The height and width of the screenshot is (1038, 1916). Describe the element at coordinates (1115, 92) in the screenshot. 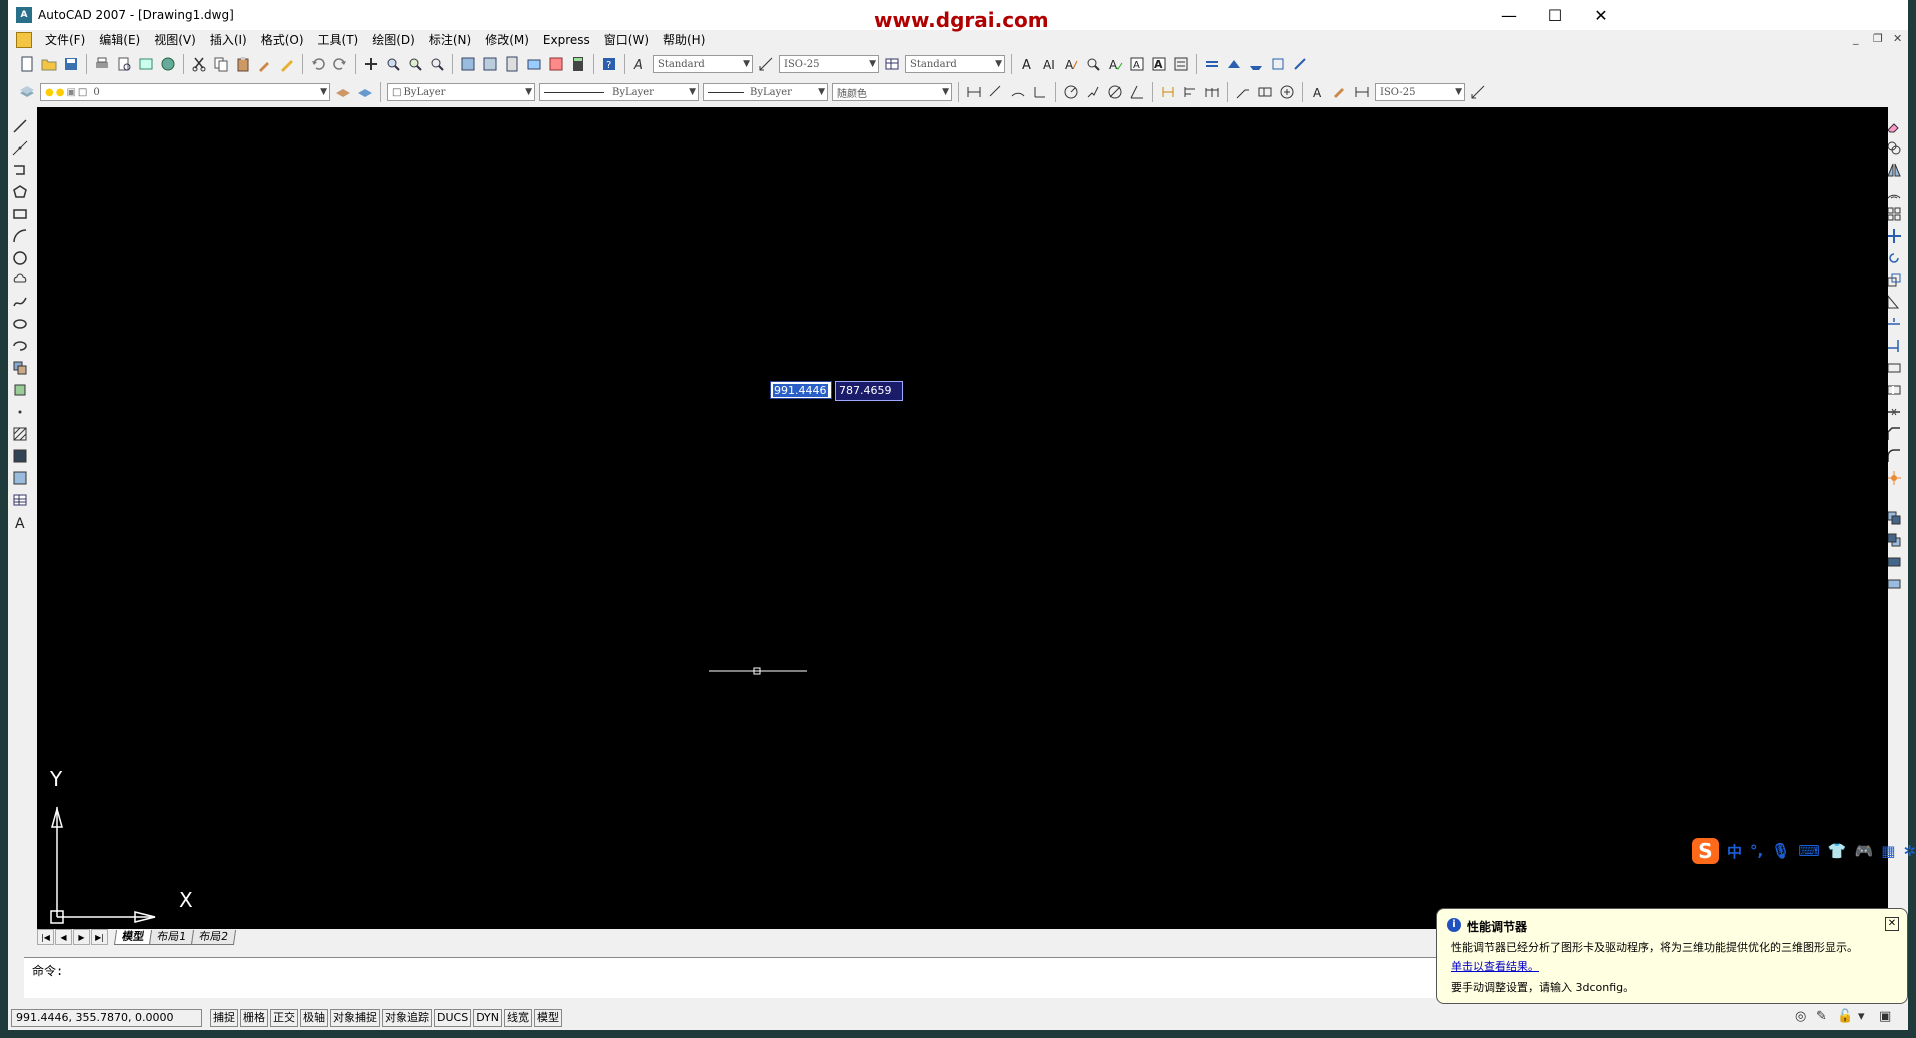

I see `diameter-dim-icon` at that location.